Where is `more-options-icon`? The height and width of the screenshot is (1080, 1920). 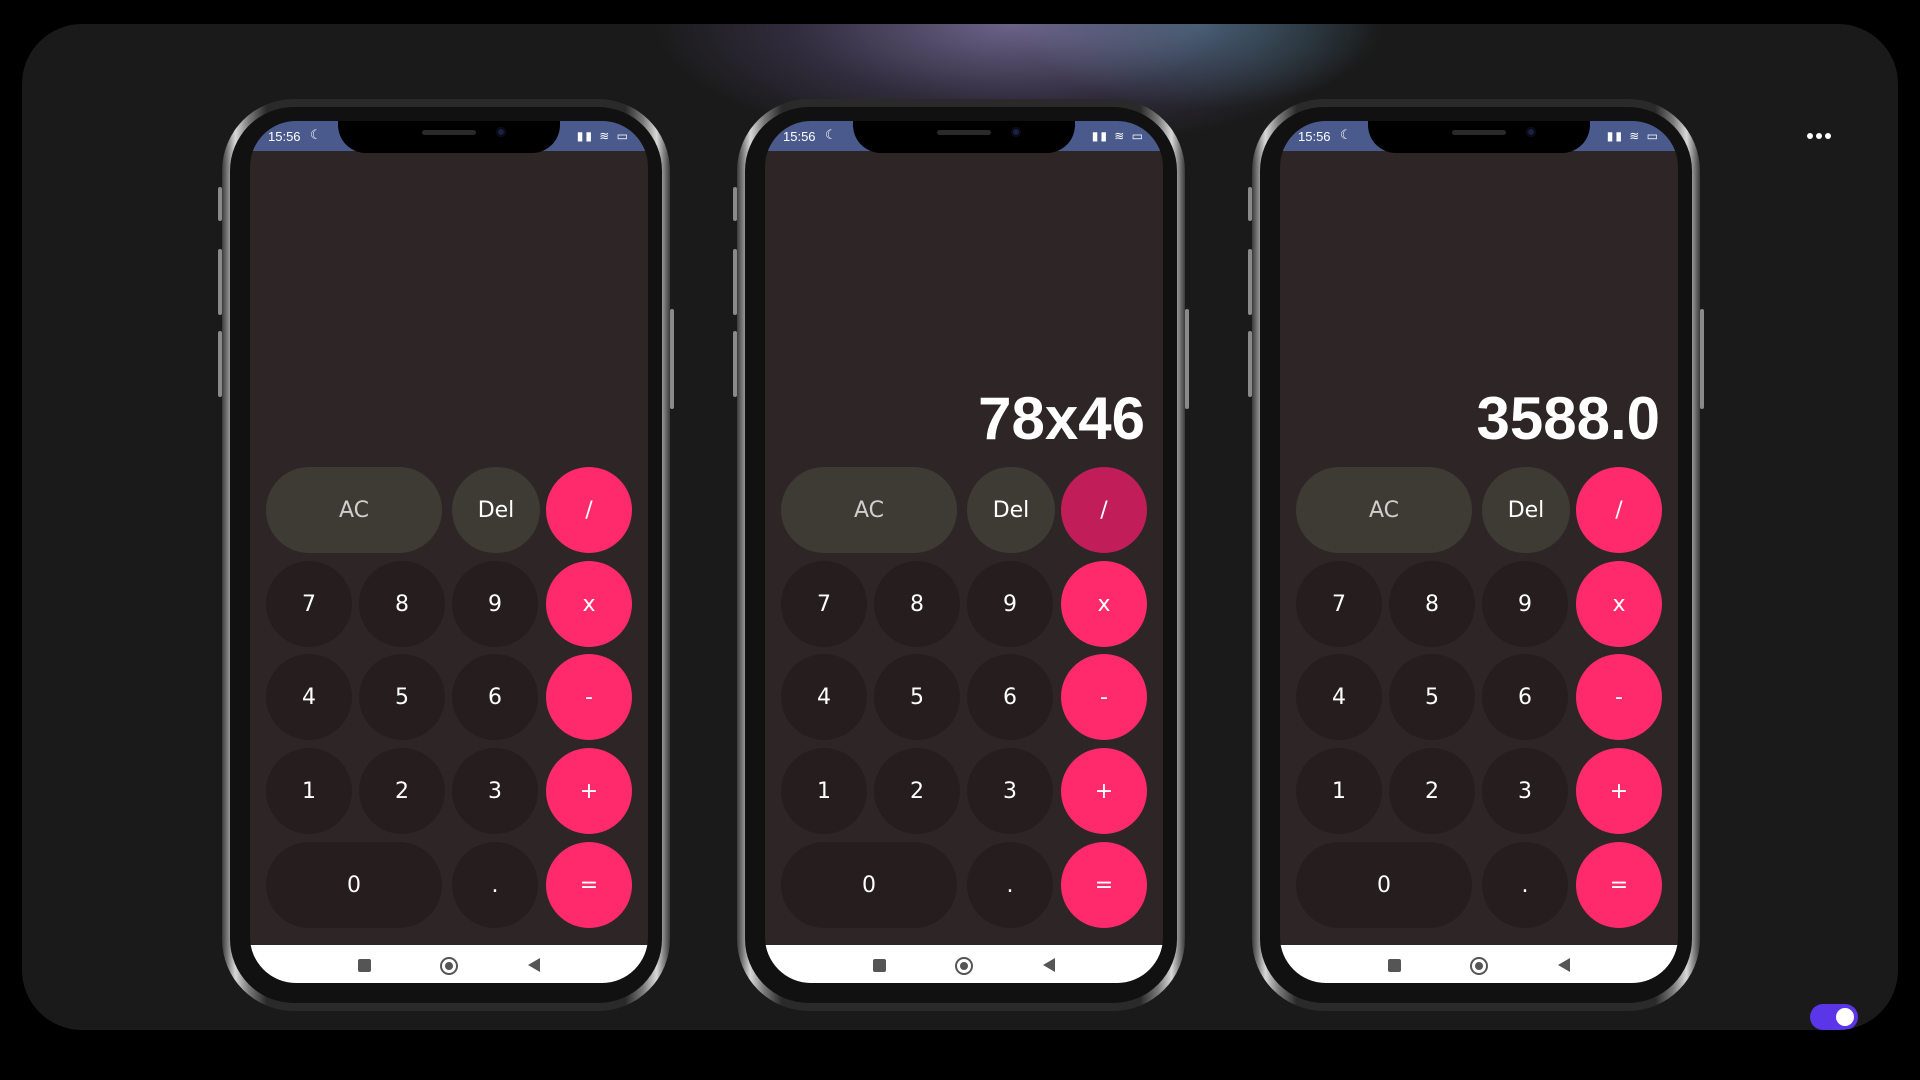 more-options-icon is located at coordinates (1822, 136).